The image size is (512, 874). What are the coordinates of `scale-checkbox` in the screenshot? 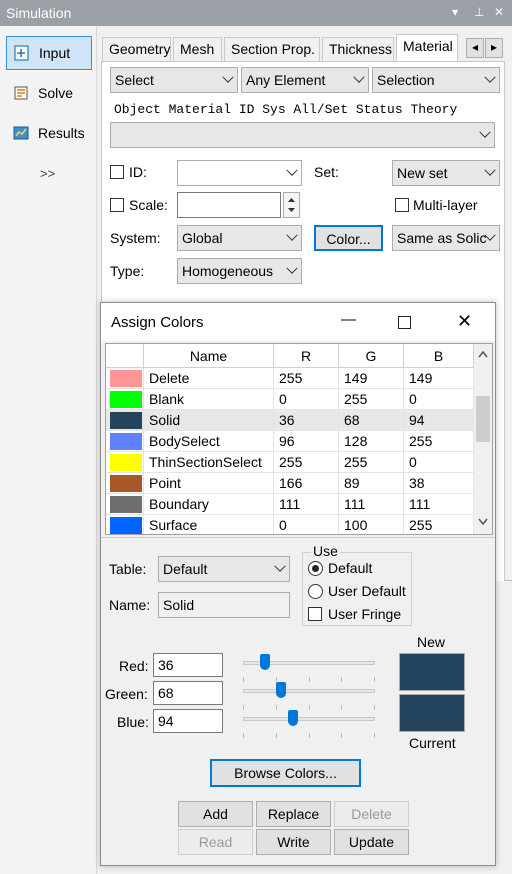 It's located at (117, 205).